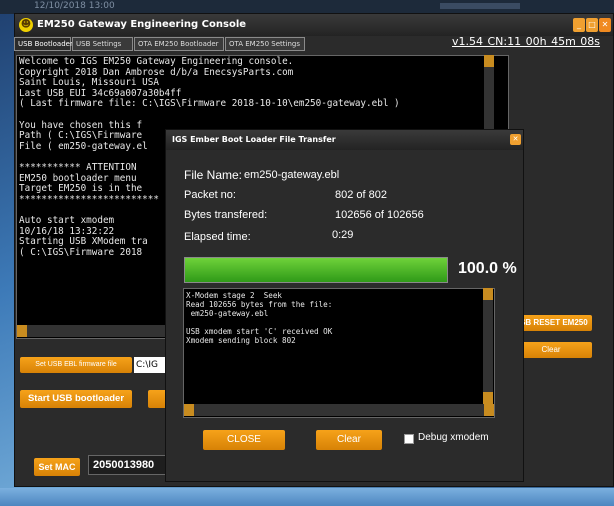 The height and width of the screenshot is (506, 614). What do you see at coordinates (605, 25) in the screenshot?
I see `close-icon: ✕` at bounding box center [605, 25].